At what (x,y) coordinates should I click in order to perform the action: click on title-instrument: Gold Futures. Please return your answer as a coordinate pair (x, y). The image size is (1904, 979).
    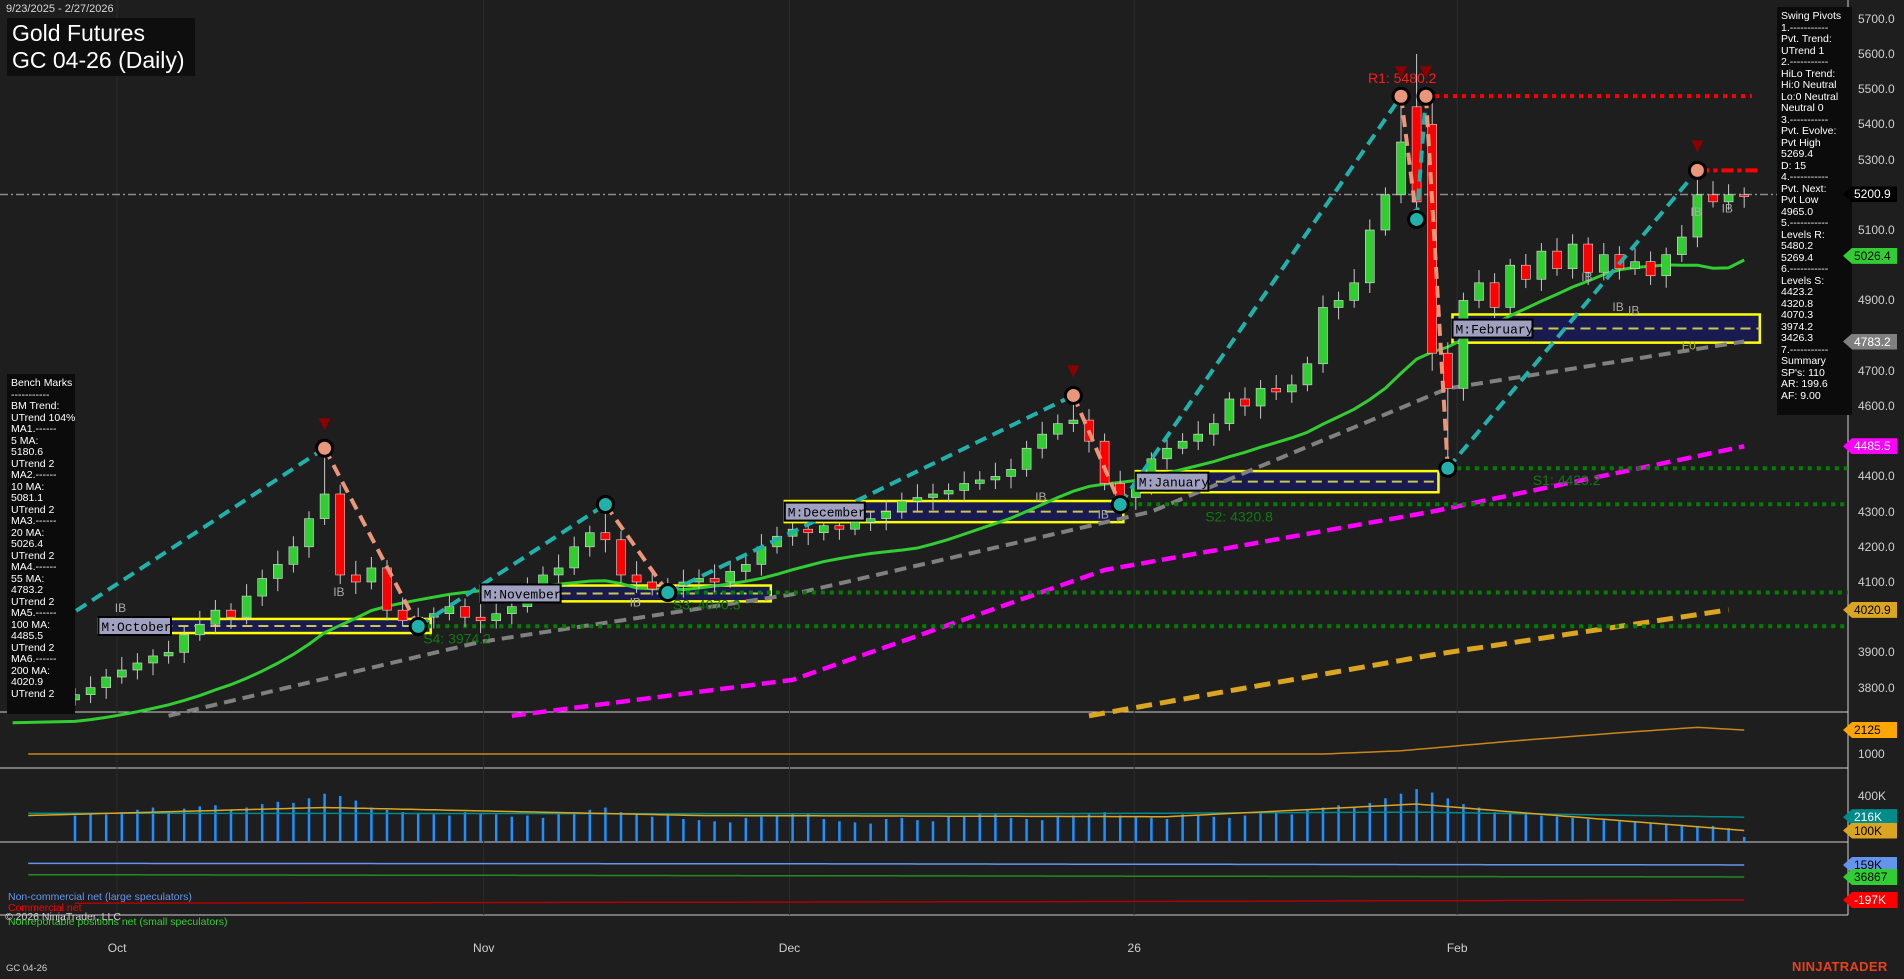
    Looking at the image, I should click on (78, 33).